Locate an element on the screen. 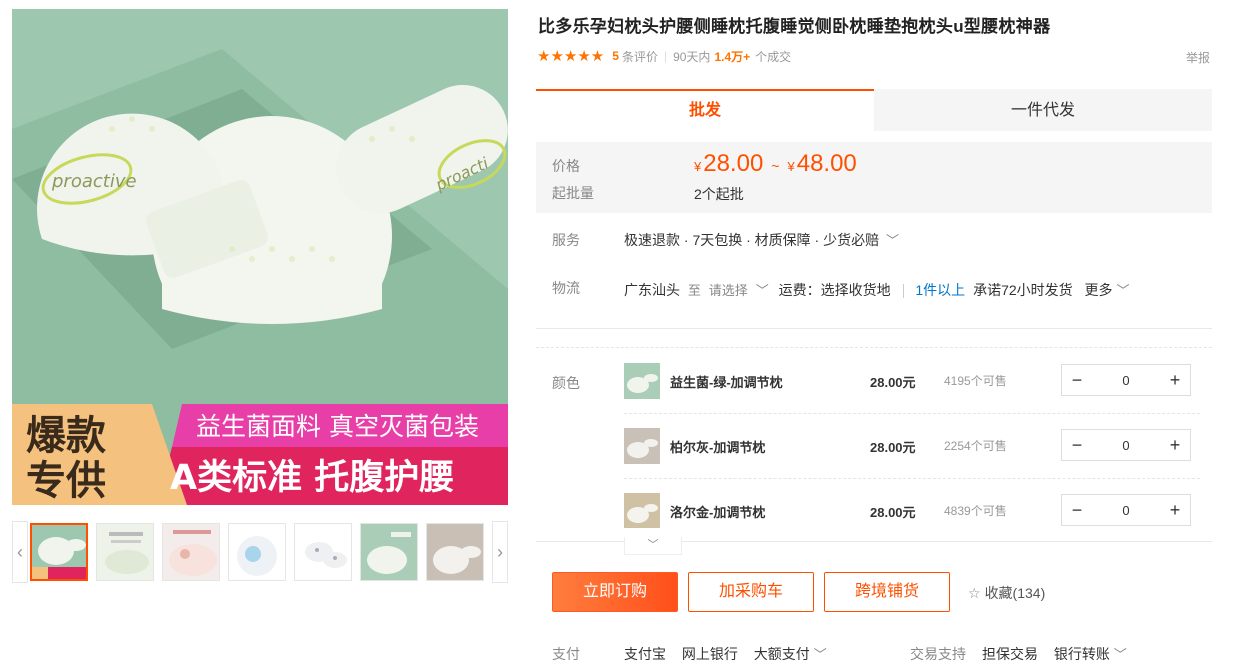 The image size is (1239, 670). service-label: 服务 is located at coordinates (566, 240).